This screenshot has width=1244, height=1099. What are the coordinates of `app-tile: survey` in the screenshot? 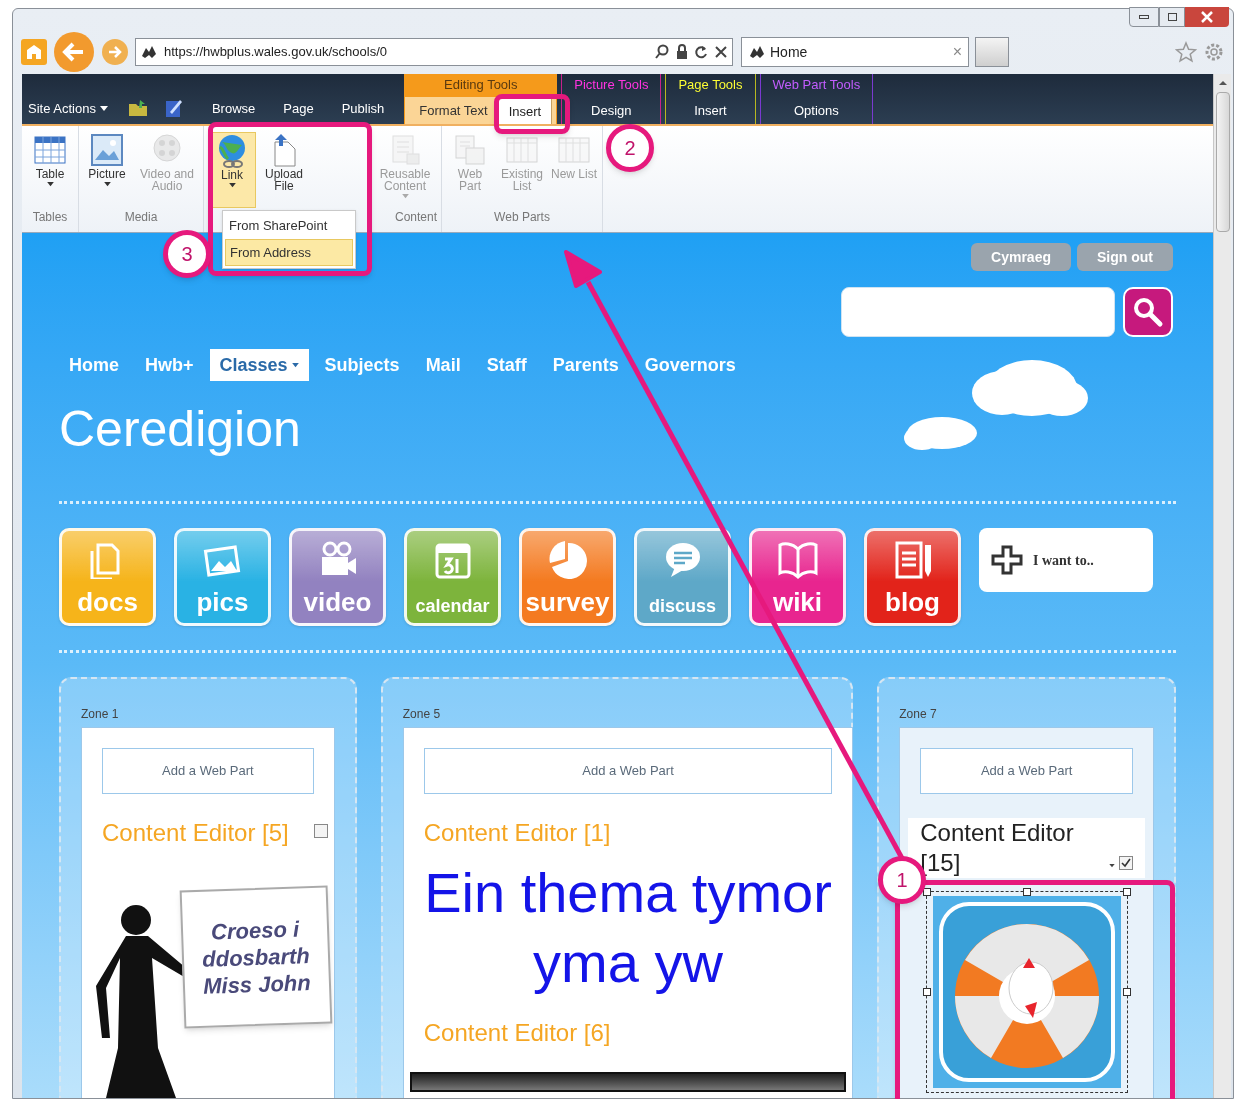 It's located at (567, 577).